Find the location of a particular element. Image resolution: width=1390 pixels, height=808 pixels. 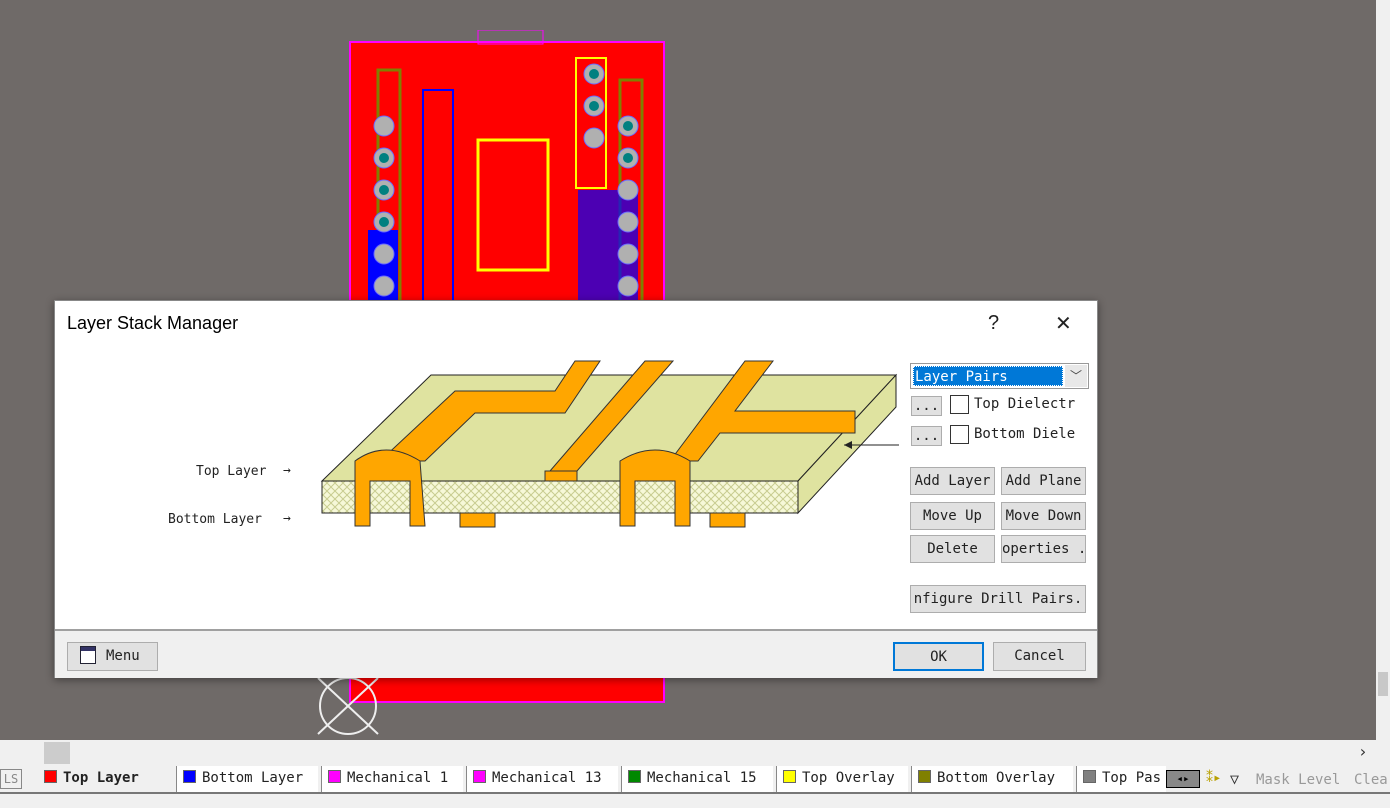

combo-value: Layer Pairs is located at coordinates (988, 376).